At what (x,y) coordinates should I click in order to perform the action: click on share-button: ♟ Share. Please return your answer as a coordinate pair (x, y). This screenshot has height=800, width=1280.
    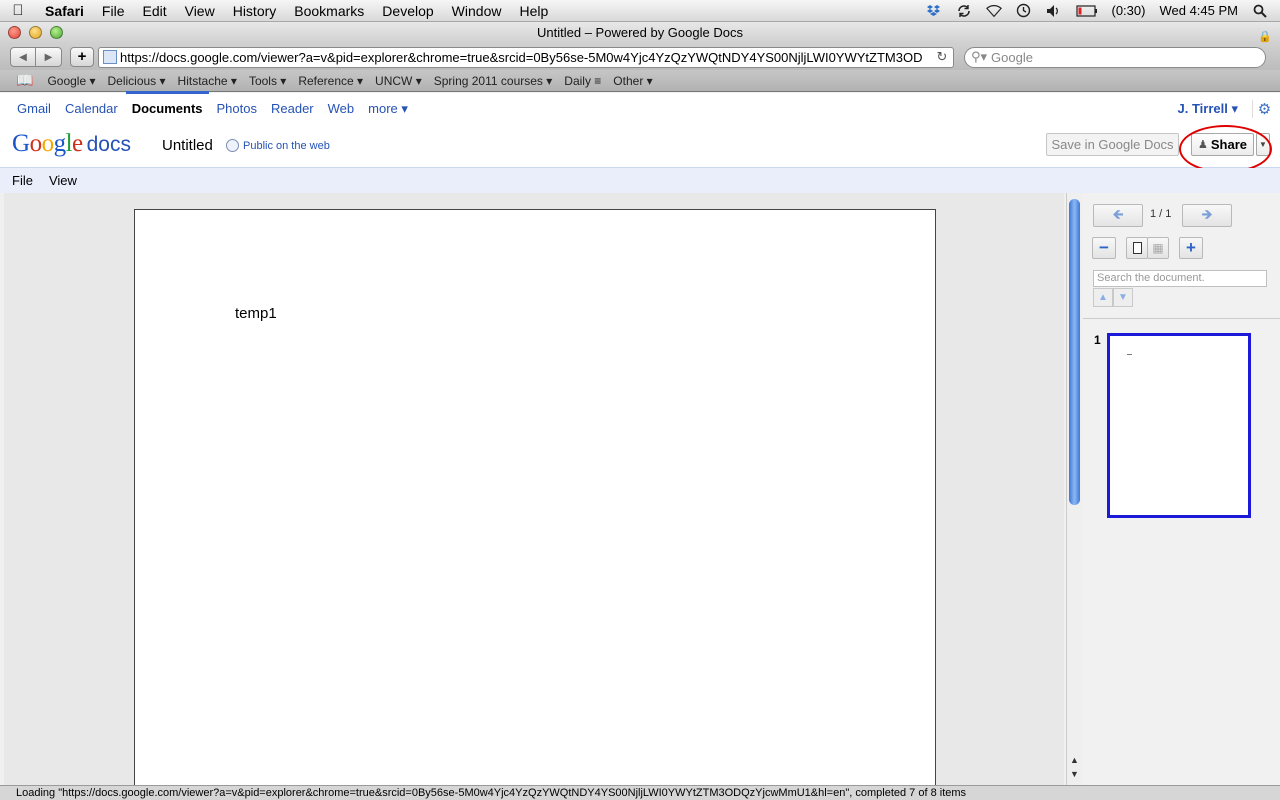
    Looking at the image, I should click on (1222, 144).